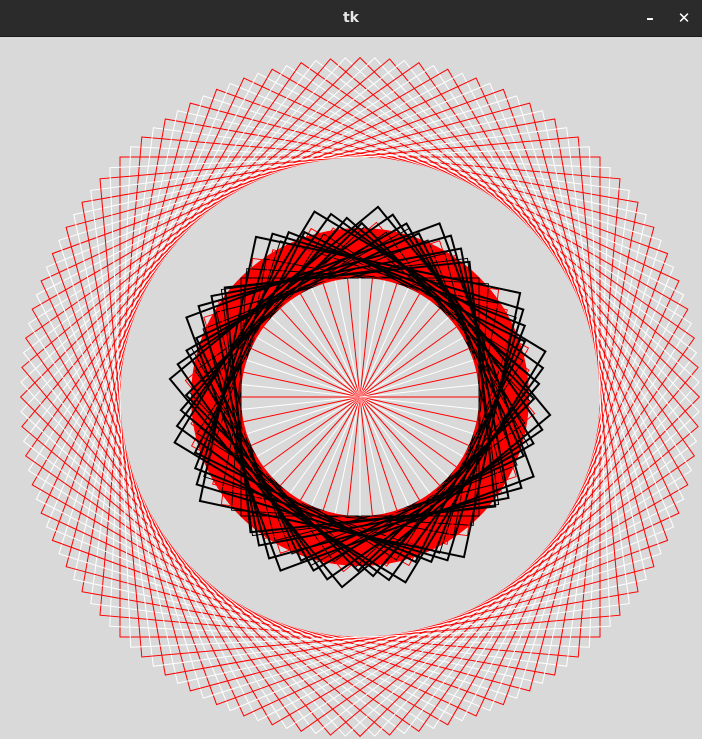  I want to click on title-bar: tk – ✕, so click(351, 18).